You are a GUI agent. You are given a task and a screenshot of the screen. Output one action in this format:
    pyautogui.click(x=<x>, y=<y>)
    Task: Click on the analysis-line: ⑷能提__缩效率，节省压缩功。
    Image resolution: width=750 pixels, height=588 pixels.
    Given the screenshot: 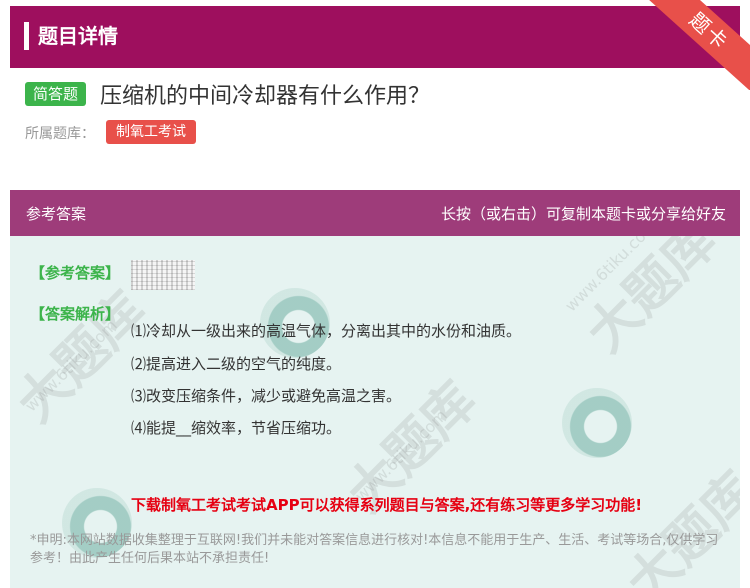 What is the action you would take?
    pyautogui.click(x=236, y=428)
    